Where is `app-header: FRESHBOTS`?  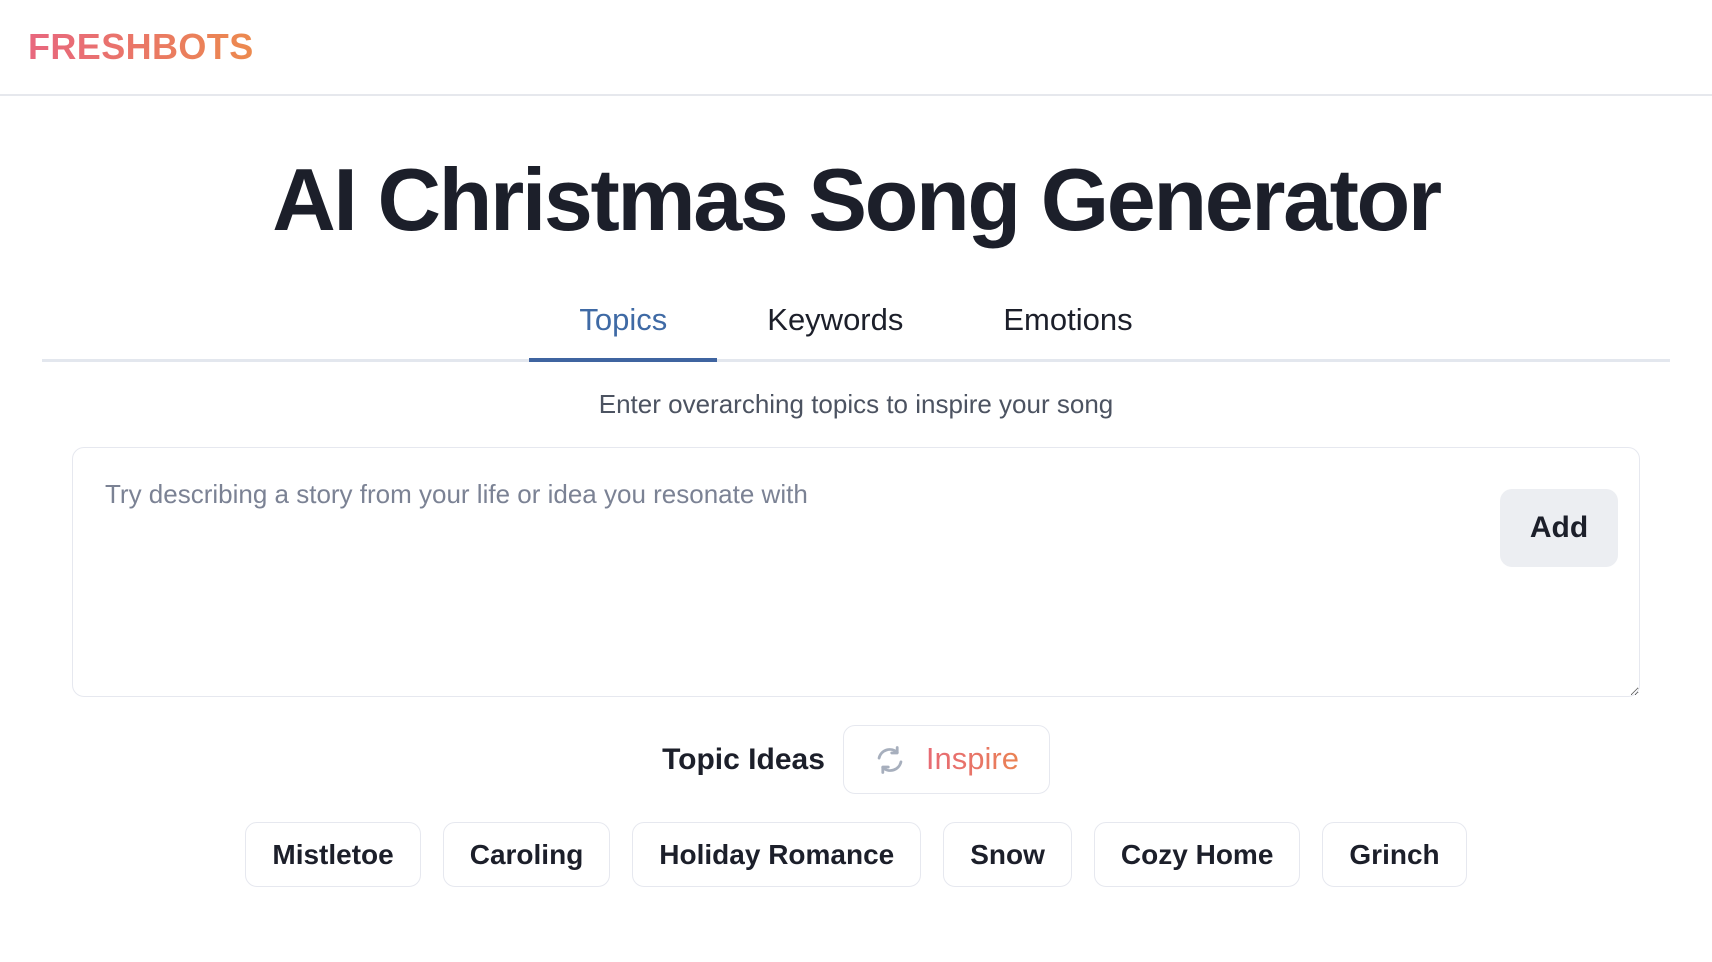
app-header: FRESHBOTS is located at coordinates (856, 48).